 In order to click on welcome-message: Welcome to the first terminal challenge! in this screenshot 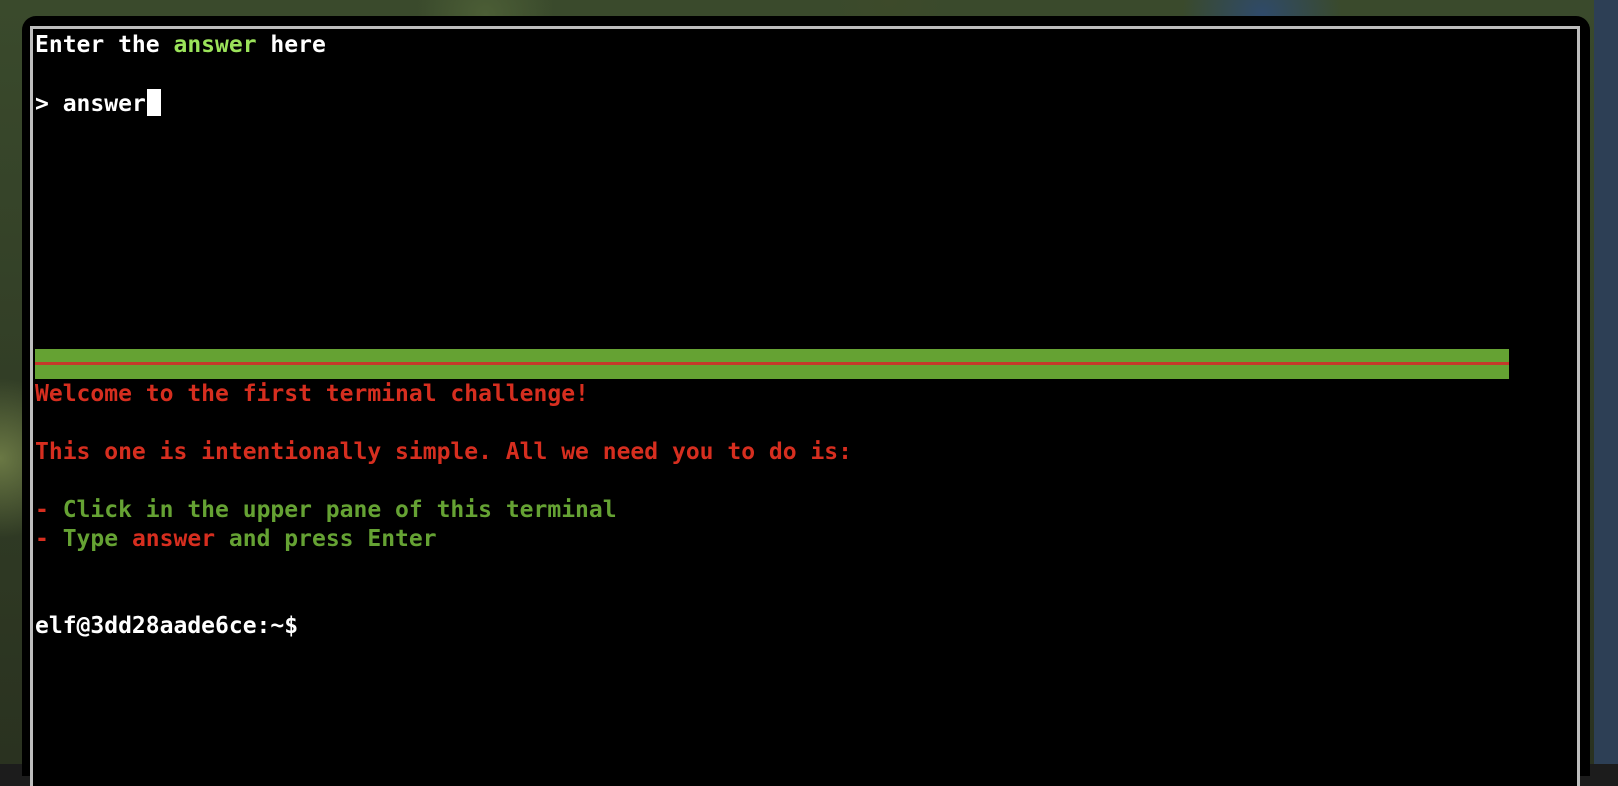, I will do `click(312, 394)`.